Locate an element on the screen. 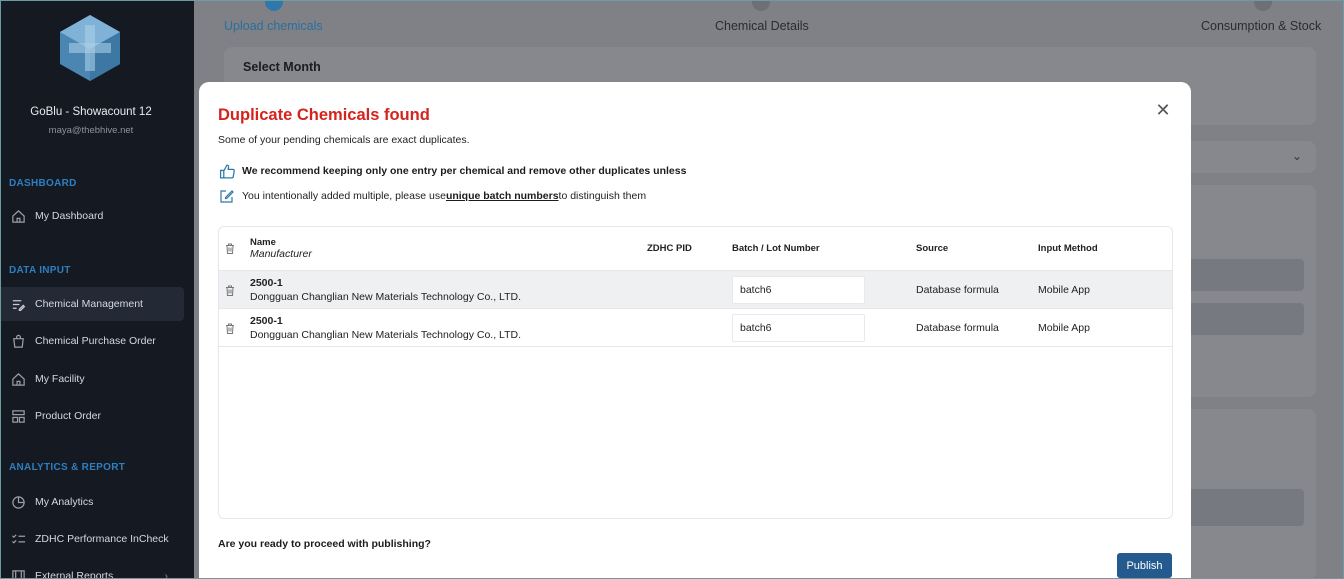 This screenshot has width=1344, height=579. nav-label: Chemical Purchase Order is located at coordinates (95, 341).